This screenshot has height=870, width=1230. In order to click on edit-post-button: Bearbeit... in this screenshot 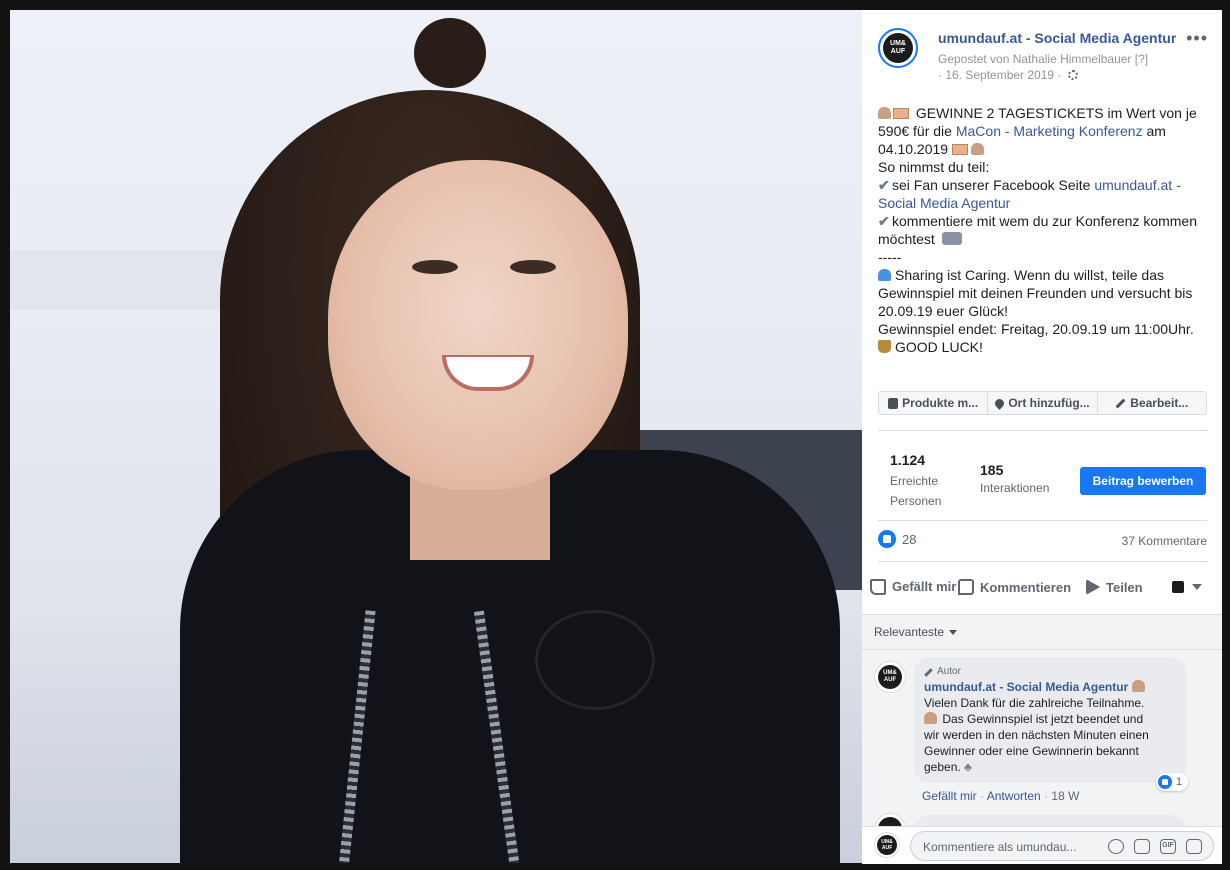, I will do `click(1152, 403)`.